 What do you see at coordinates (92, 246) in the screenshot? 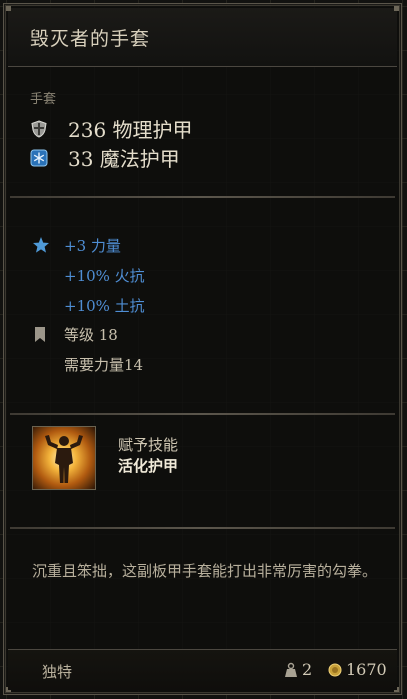
I see `bonus-strength: +3 力量` at bounding box center [92, 246].